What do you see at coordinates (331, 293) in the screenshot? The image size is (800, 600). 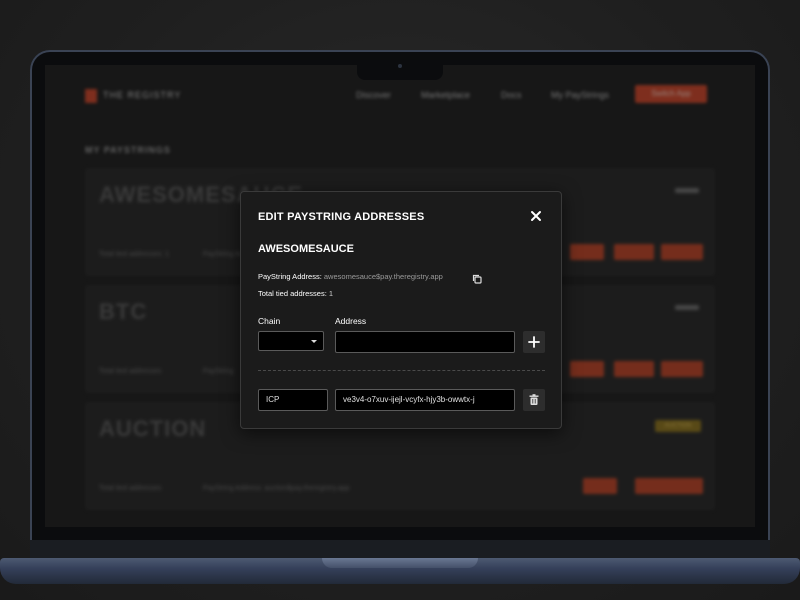 I see `total-value: 1` at bounding box center [331, 293].